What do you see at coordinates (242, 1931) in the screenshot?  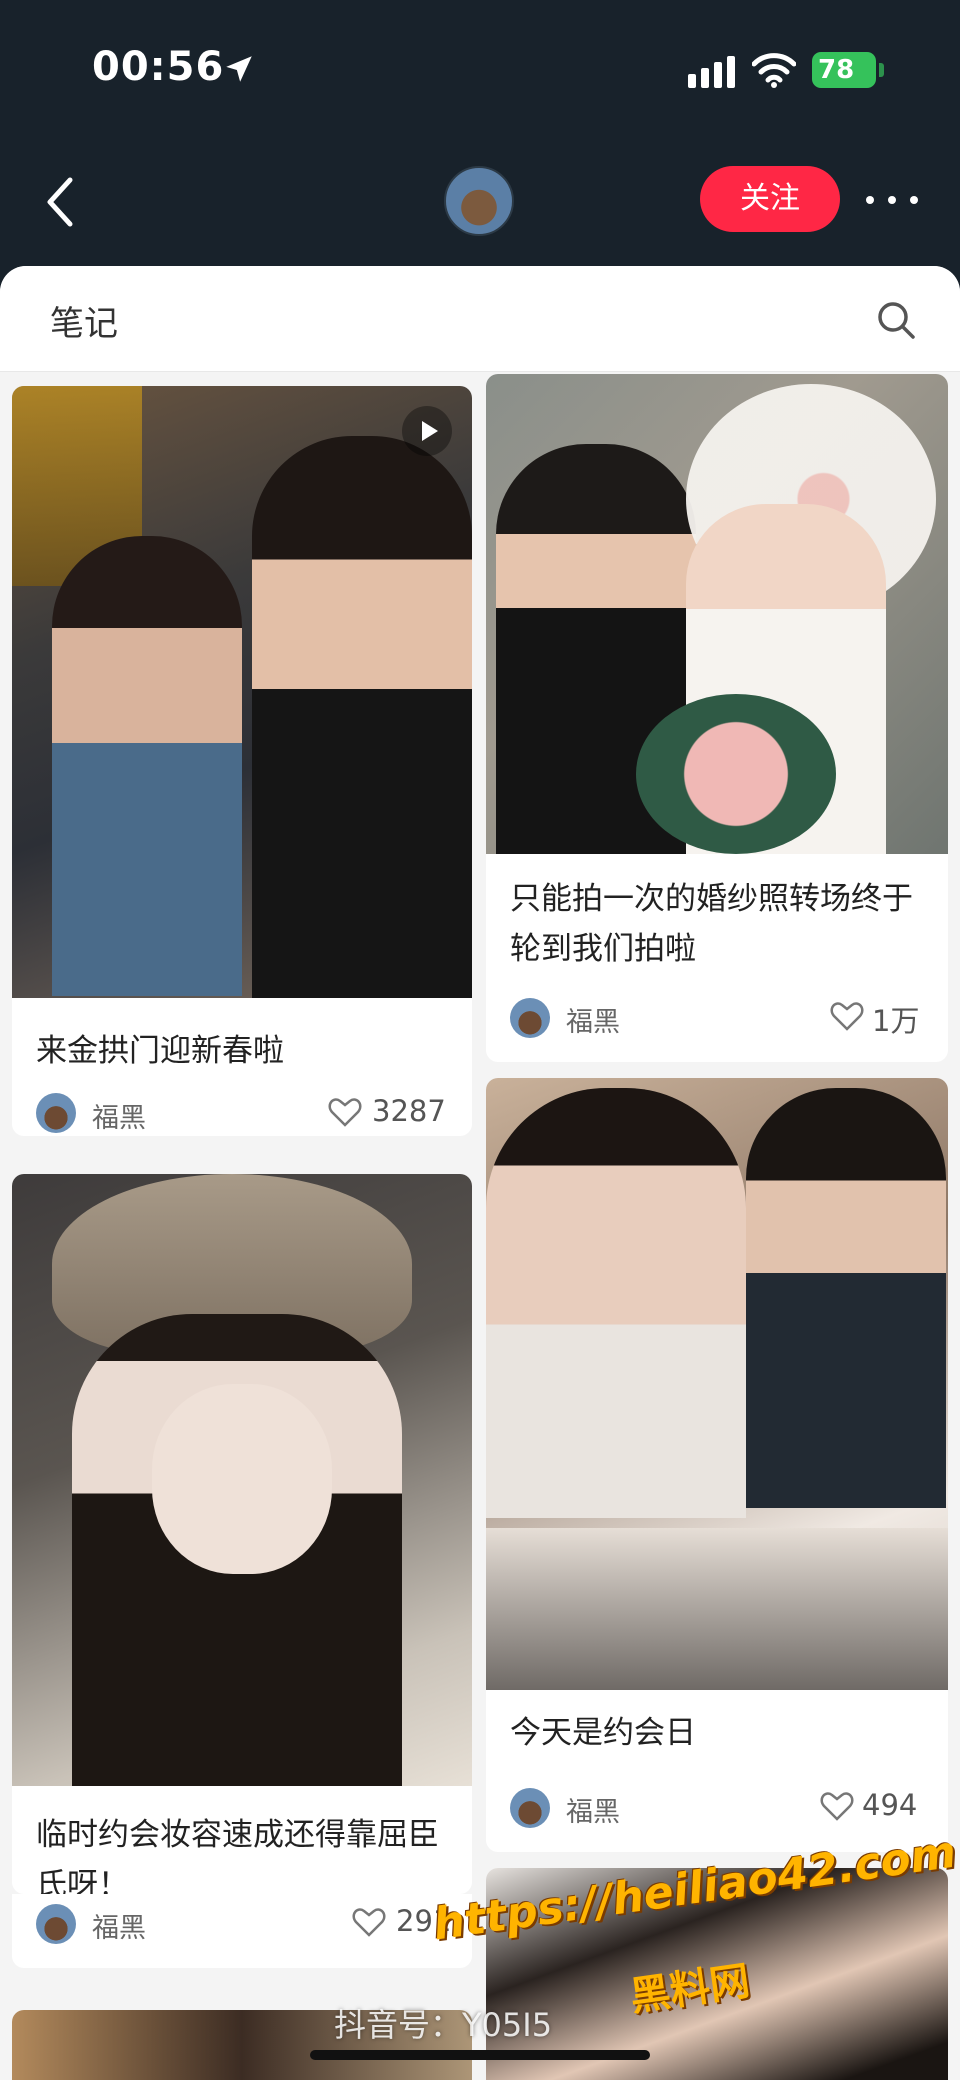 I see `note-card-footer: 福黑 291` at bounding box center [242, 1931].